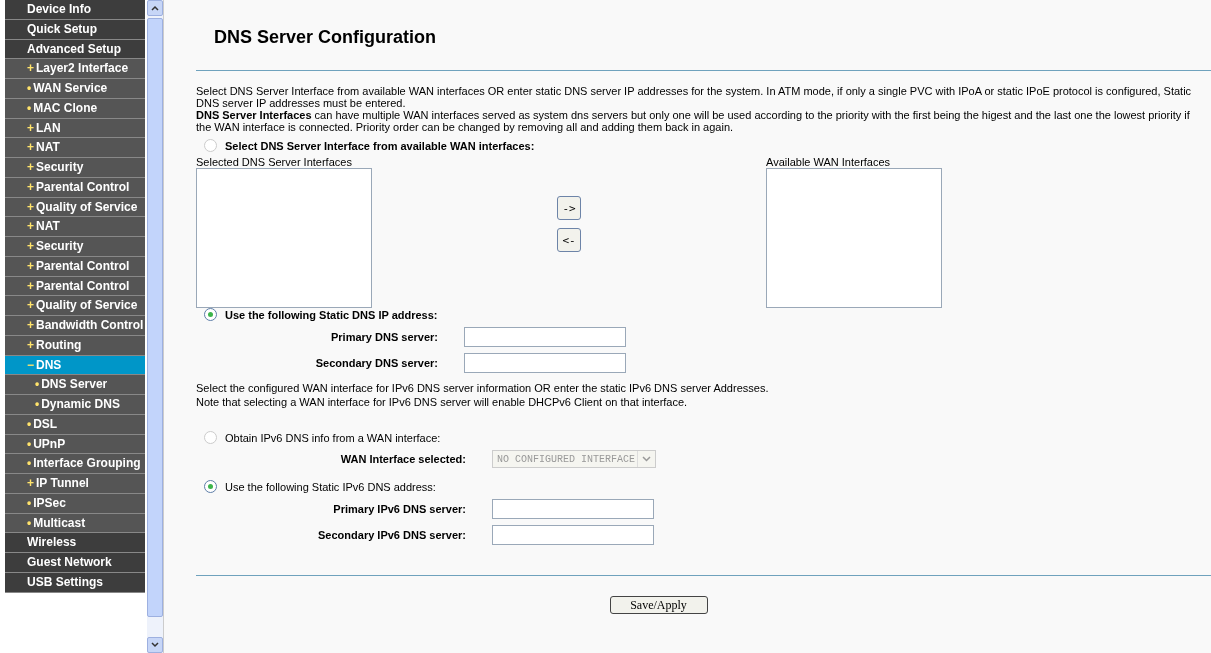 Image resolution: width=1211 pixels, height=653 pixels. What do you see at coordinates (75, 326) in the screenshot?
I see `menu-item: + Bandwidth Control` at bounding box center [75, 326].